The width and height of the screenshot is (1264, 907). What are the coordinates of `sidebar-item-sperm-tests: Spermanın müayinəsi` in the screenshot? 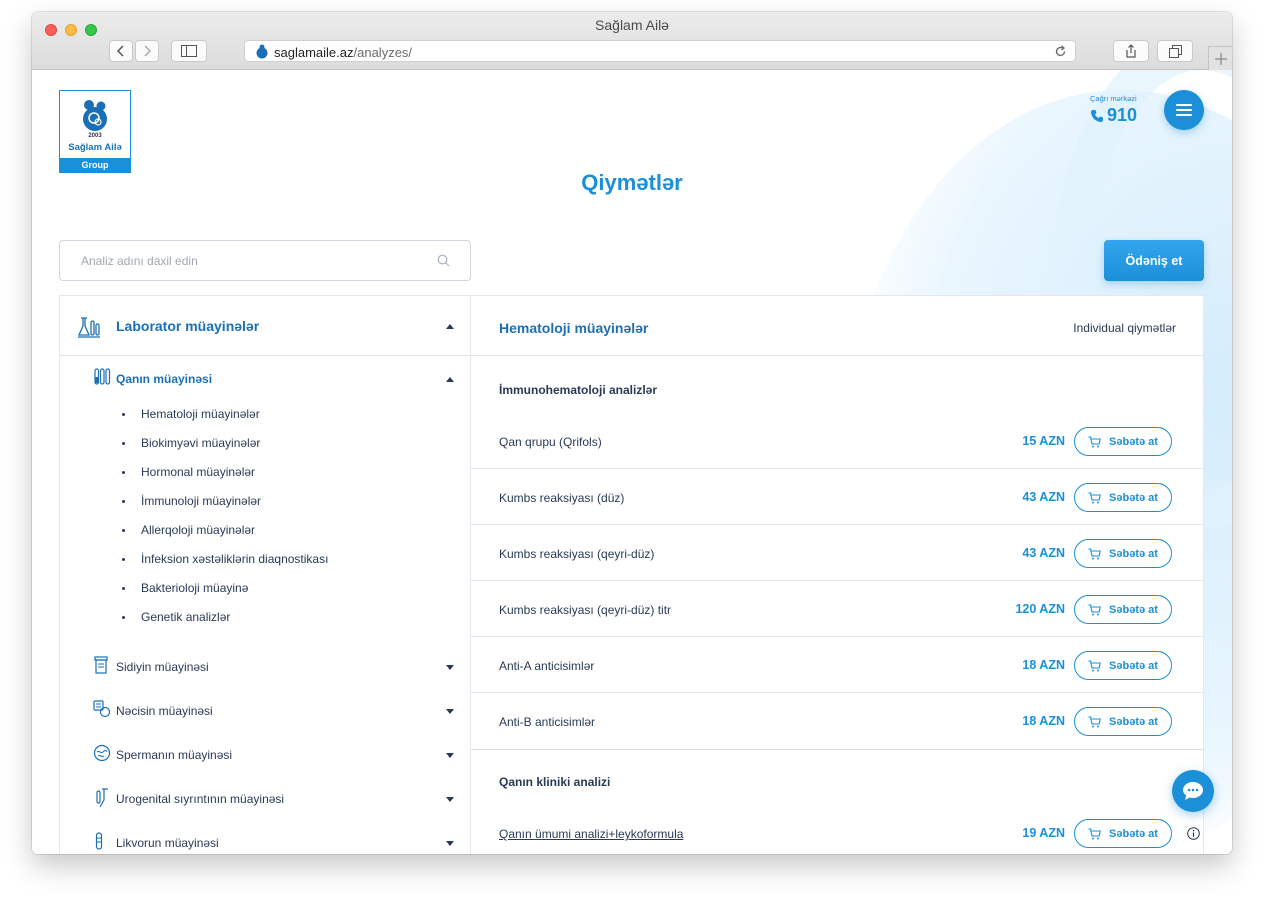 It's located at (265, 756).